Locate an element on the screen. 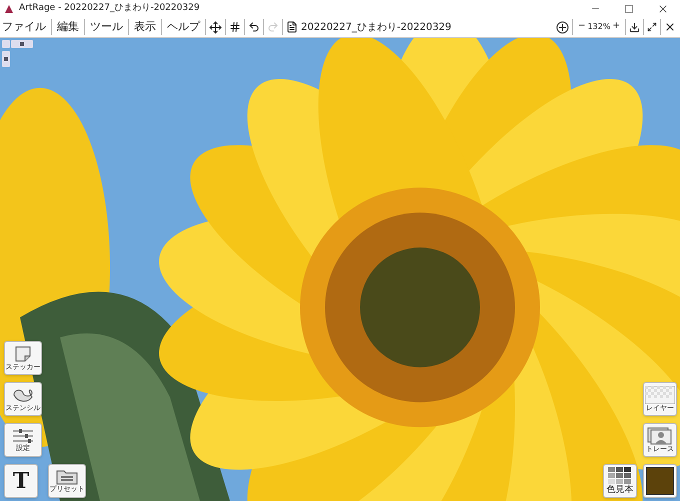 This screenshot has height=501, width=680. close-doc-icon is located at coordinates (670, 27).